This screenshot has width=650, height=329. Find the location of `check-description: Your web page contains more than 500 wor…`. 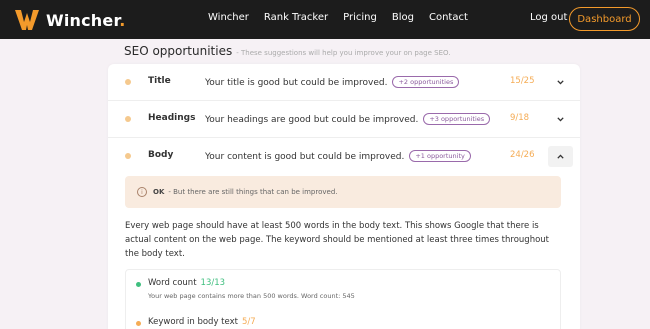

check-description: Your web page contains more than 500 wor… is located at coordinates (251, 296).